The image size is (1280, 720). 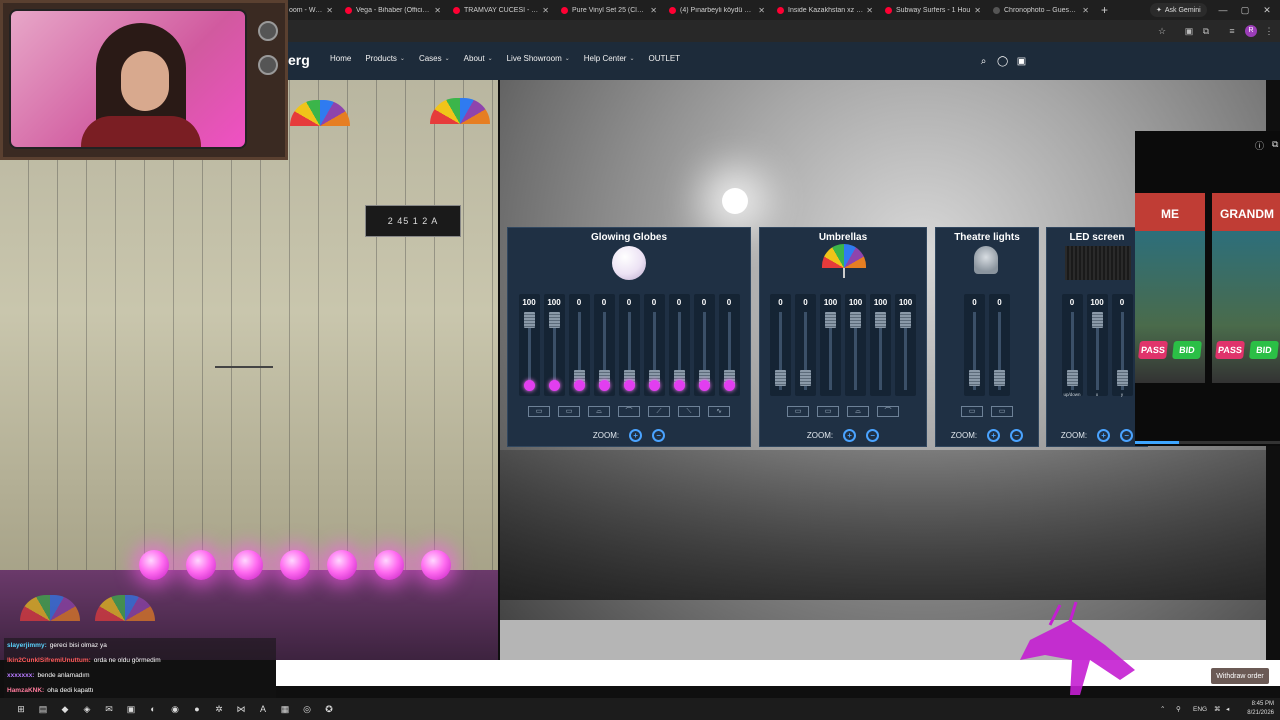 What do you see at coordinates (1240, 676) in the screenshot?
I see `withdraw-order-button: Withdraw order` at bounding box center [1240, 676].